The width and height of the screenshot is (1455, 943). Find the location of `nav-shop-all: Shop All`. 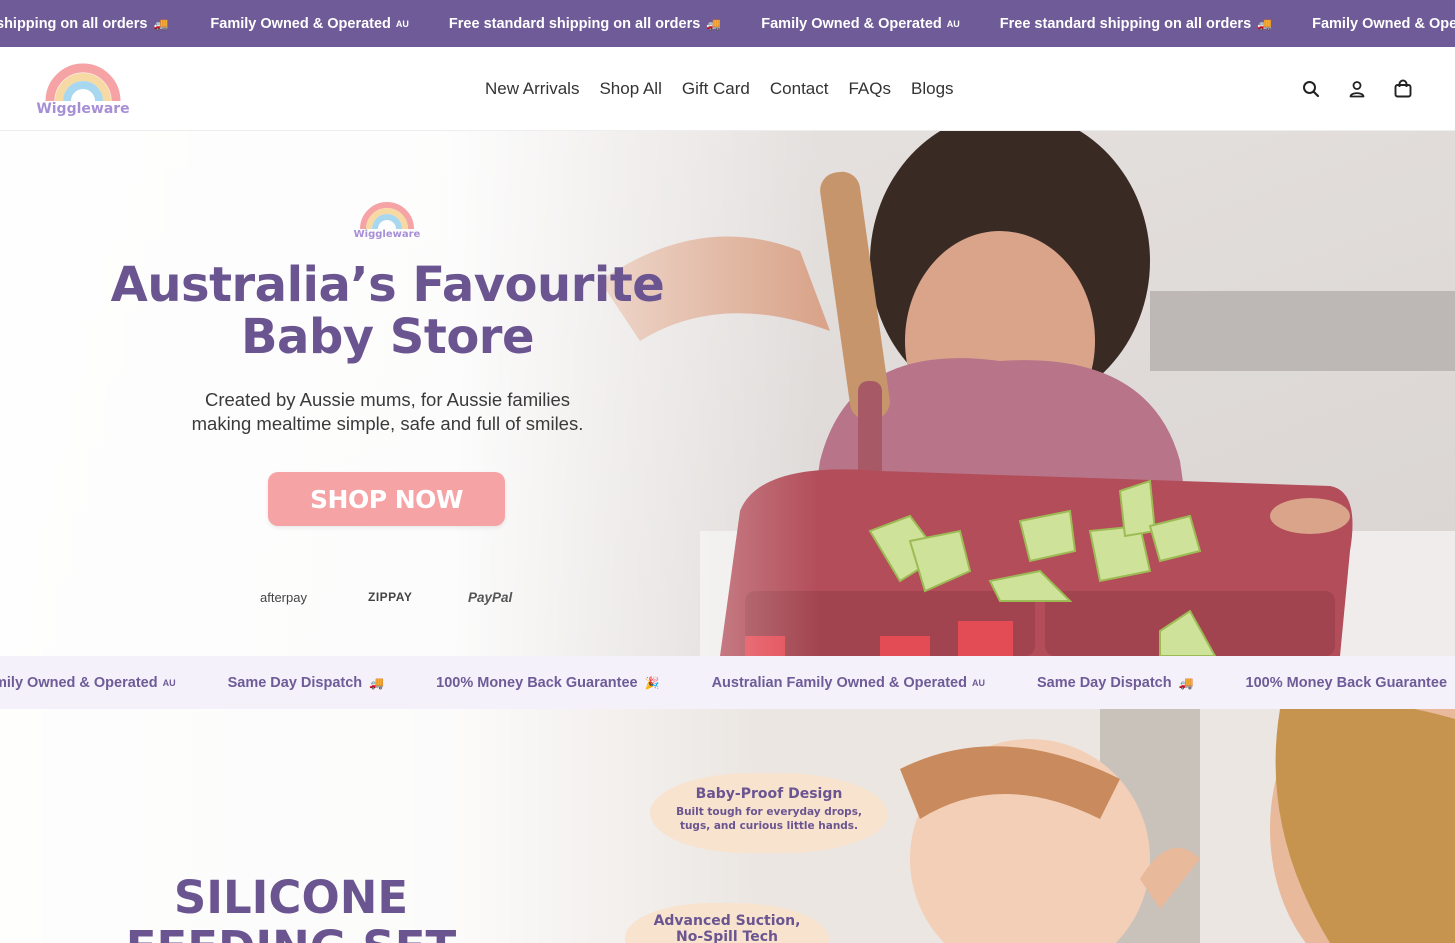

nav-shop-all: Shop All is located at coordinates (630, 89).